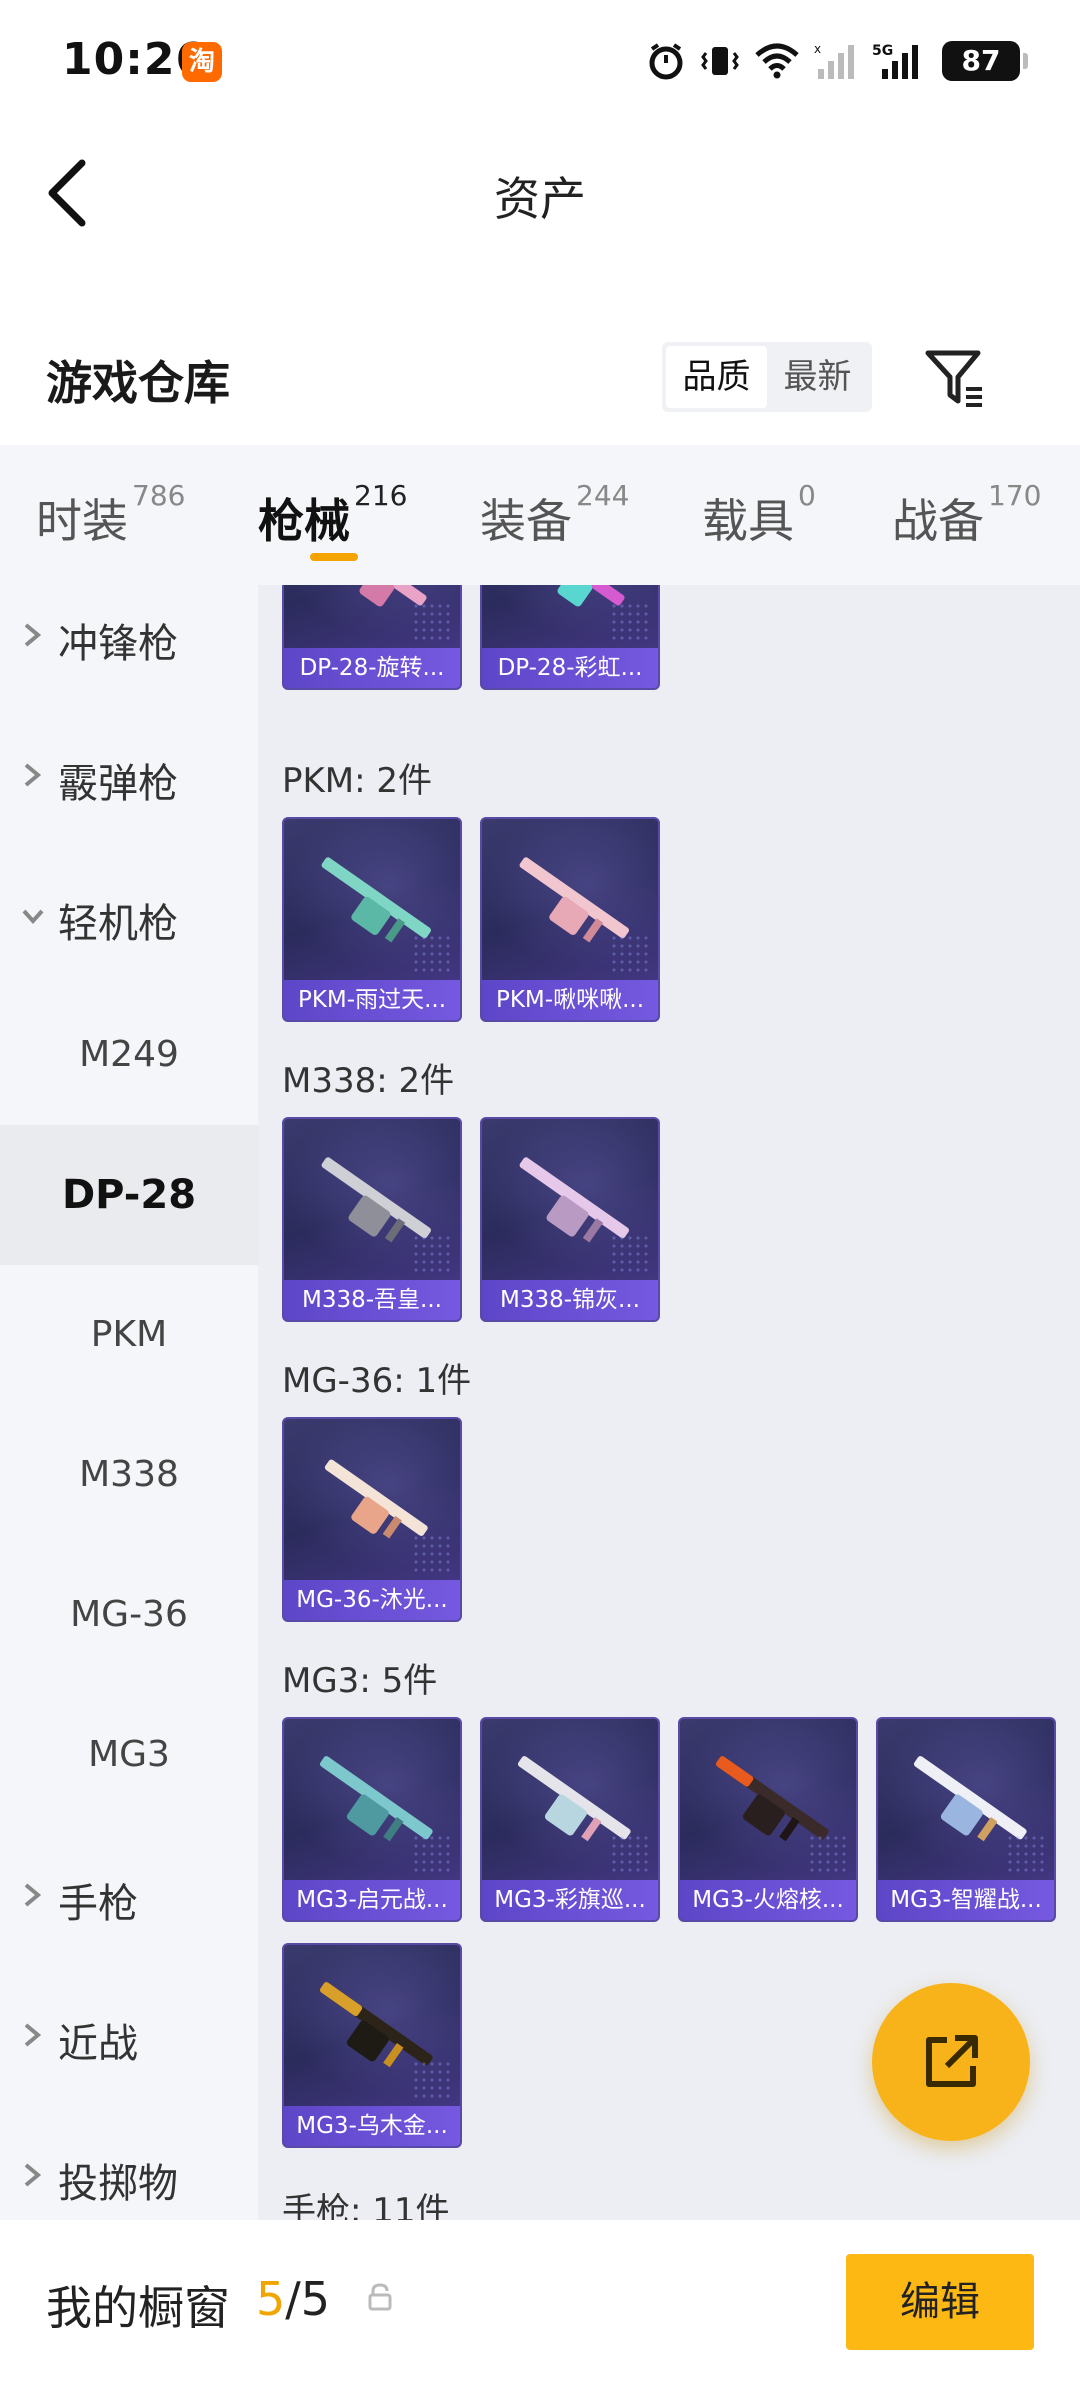 Image resolution: width=1080 pixels, height=2382 pixels. What do you see at coordinates (332, 515) in the screenshot?
I see `tab-firearms: 枪械 216` at bounding box center [332, 515].